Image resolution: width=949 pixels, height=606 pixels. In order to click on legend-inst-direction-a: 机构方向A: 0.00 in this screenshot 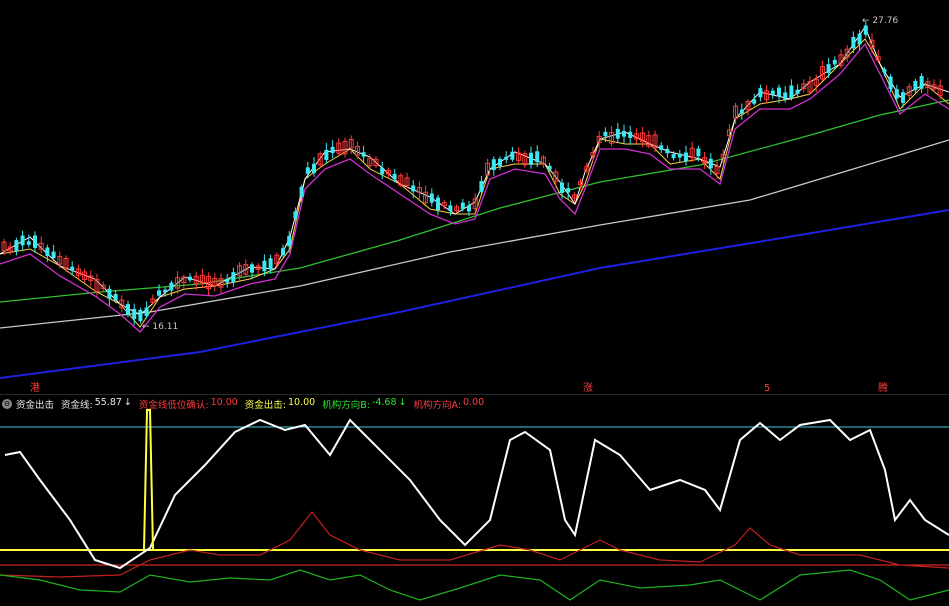, I will do `click(449, 404)`.